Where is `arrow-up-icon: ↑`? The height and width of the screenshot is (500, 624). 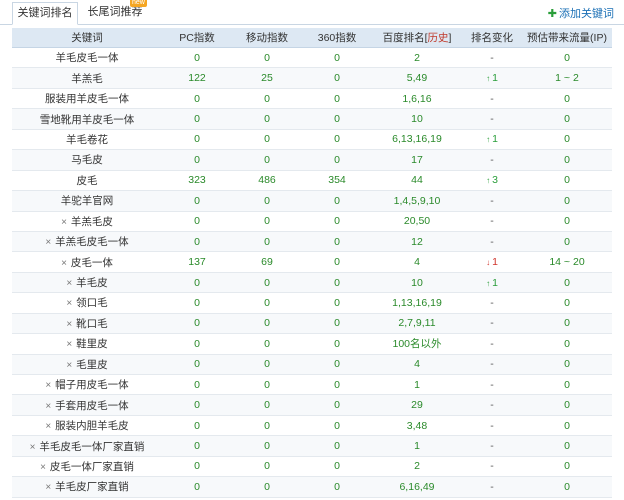
arrow-up-icon: ↑ is located at coordinates (488, 283).